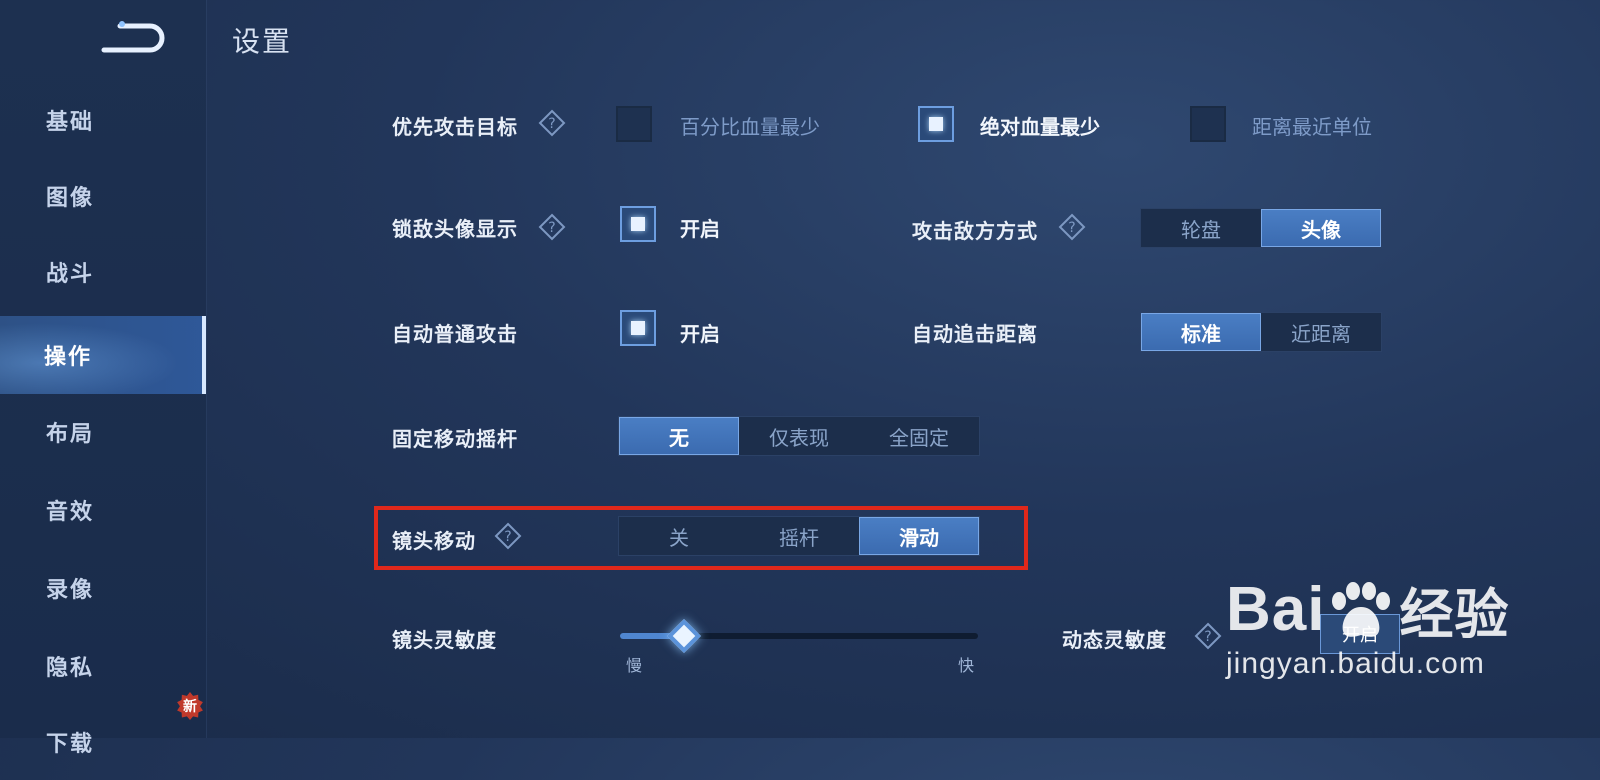 This screenshot has width=1600, height=780. Describe the element at coordinates (975, 334) in the screenshot. I see `auto-chase-label: 自动追击距离` at that location.